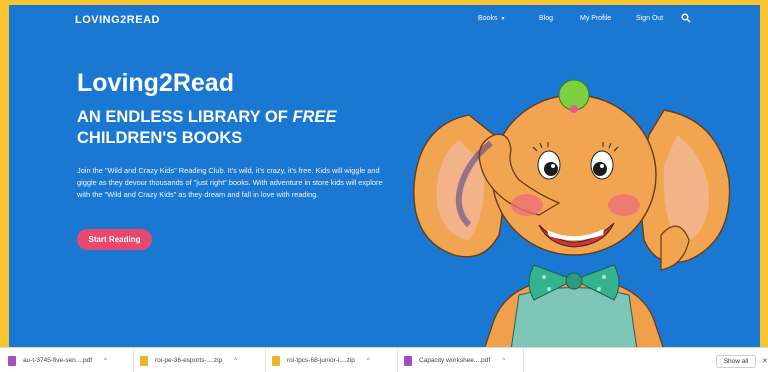  Describe the element at coordinates (546, 18) in the screenshot. I see `nav-item-blog: Blog` at that location.